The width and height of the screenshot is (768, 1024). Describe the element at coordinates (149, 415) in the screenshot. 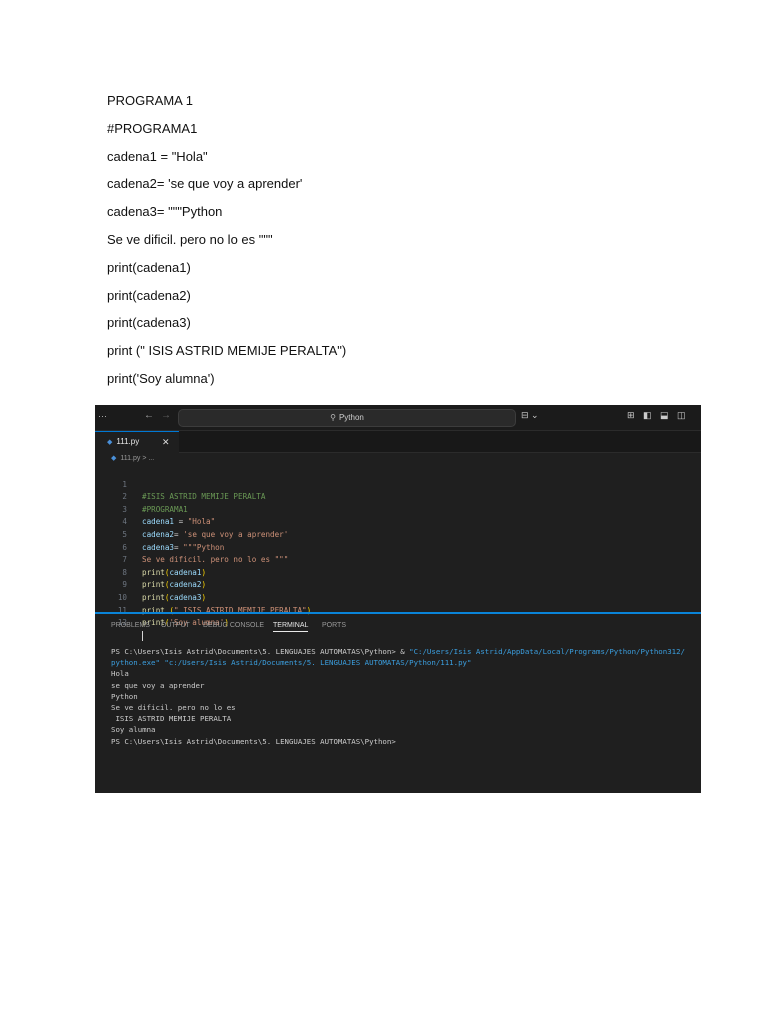

I see `back-arrow-icon: ←` at that location.